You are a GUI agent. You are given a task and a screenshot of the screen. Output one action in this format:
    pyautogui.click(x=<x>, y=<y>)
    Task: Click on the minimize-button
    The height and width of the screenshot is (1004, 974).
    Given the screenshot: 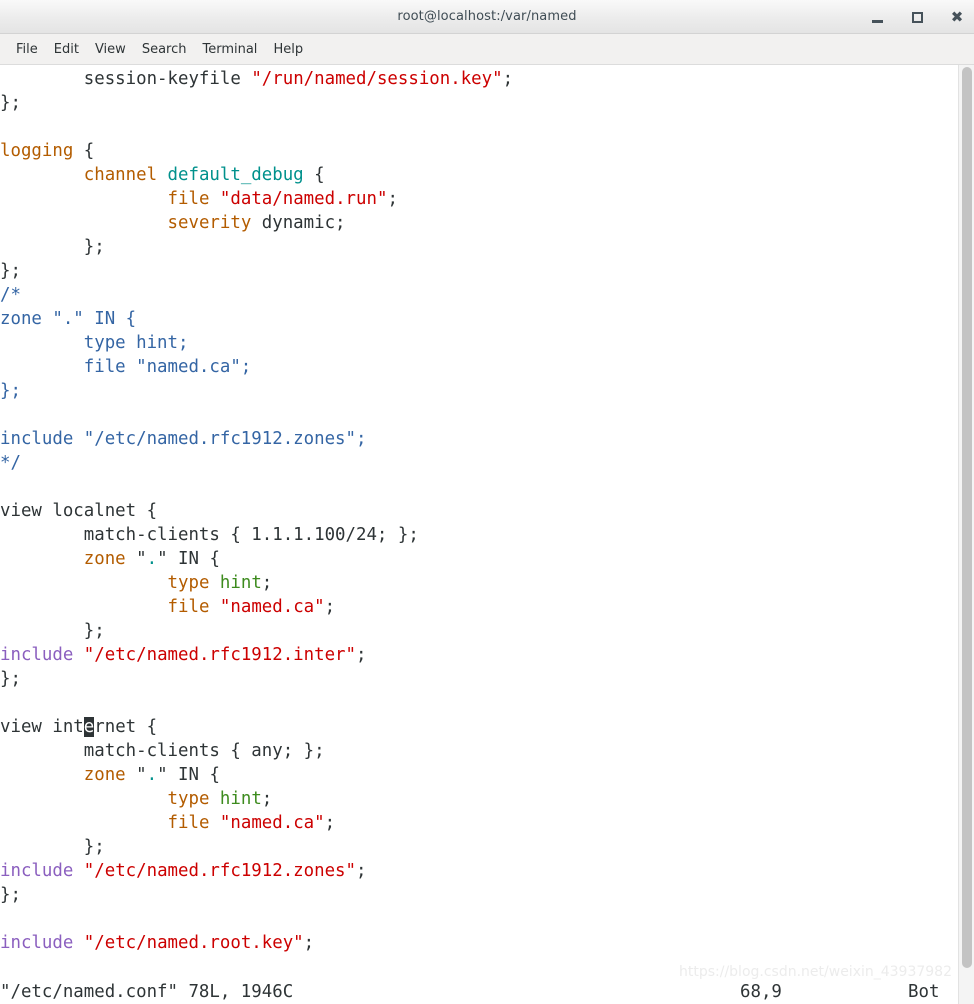 What is the action you would take?
    pyautogui.click(x=877, y=17)
    